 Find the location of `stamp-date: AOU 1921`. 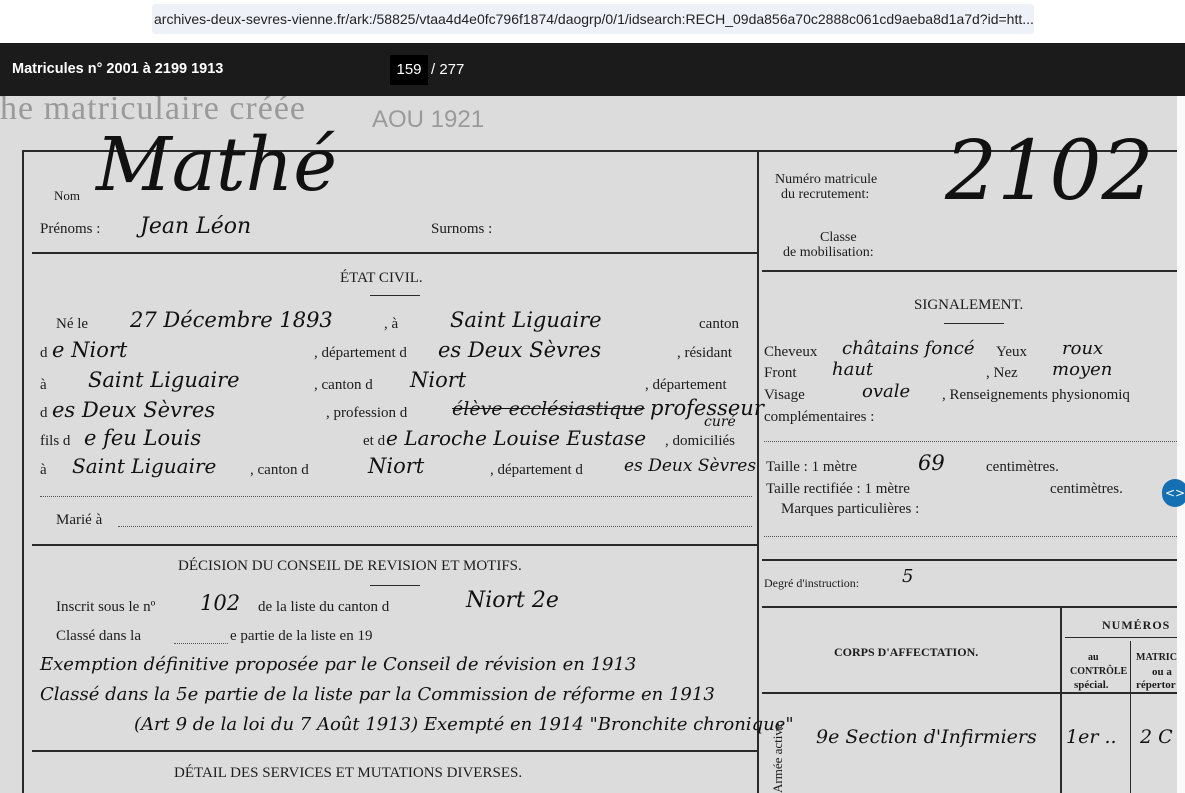

stamp-date: AOU 1921 is located at coordinates (428, 119).